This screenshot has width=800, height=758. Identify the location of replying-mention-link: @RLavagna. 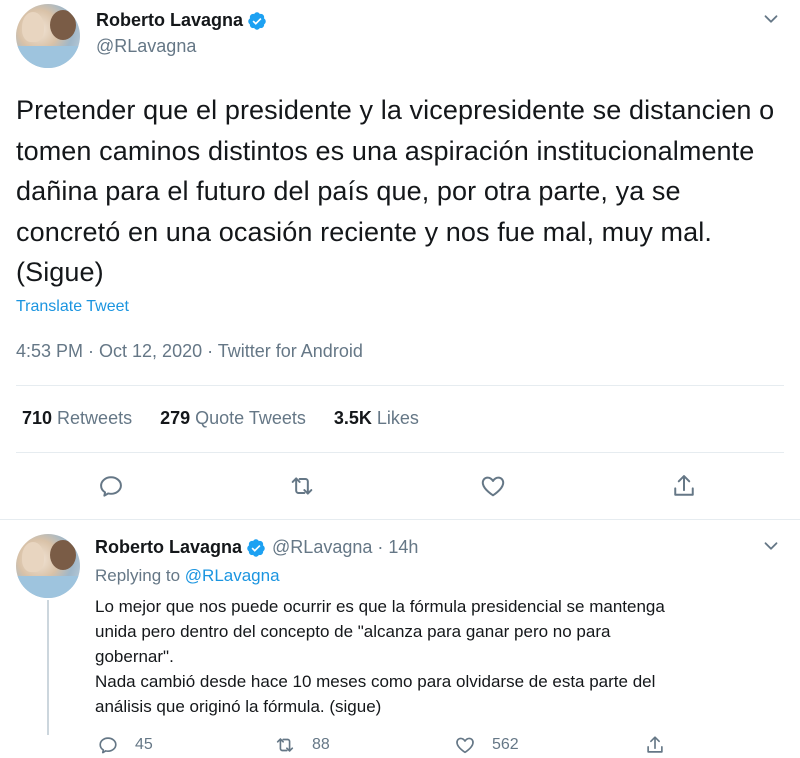
(232, 575).